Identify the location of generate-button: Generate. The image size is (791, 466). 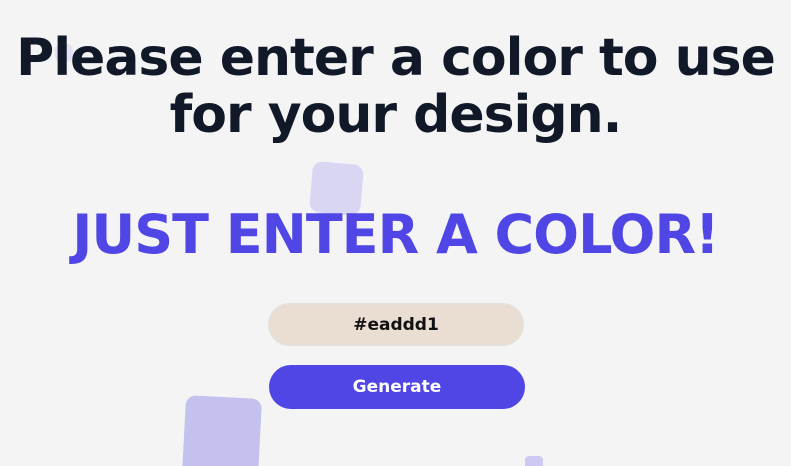
(397, 387).